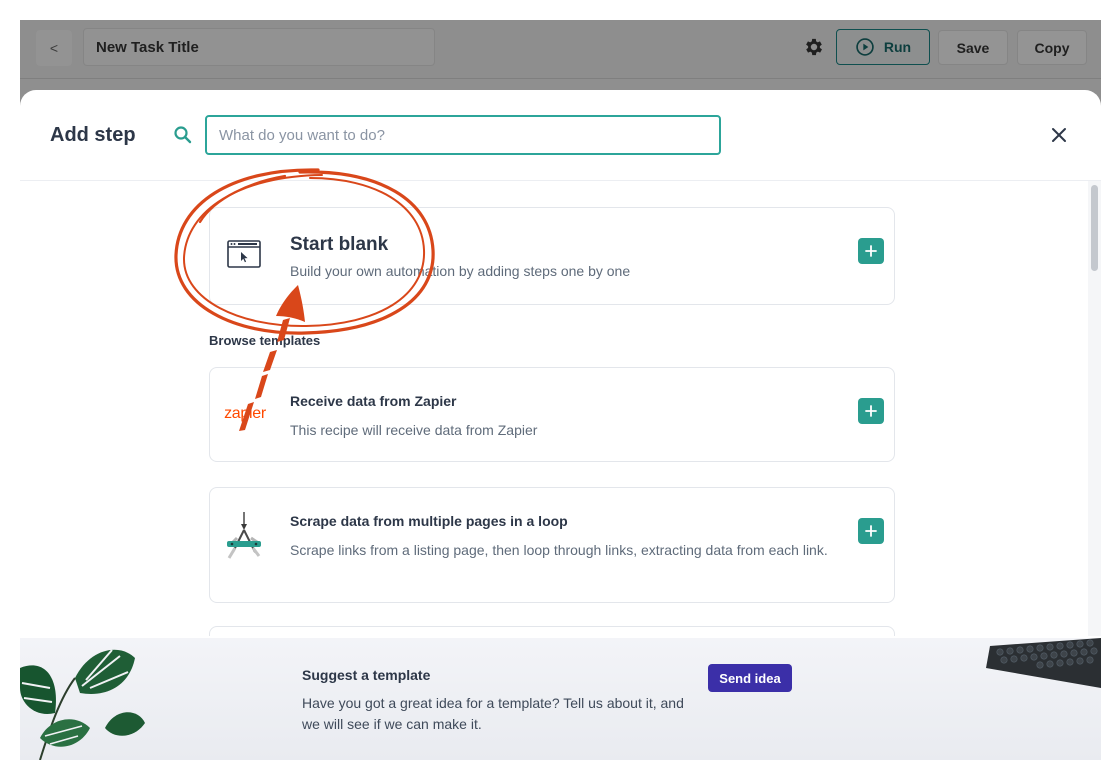  I want to click on scrollbar-thumb, so click(1094, 228).